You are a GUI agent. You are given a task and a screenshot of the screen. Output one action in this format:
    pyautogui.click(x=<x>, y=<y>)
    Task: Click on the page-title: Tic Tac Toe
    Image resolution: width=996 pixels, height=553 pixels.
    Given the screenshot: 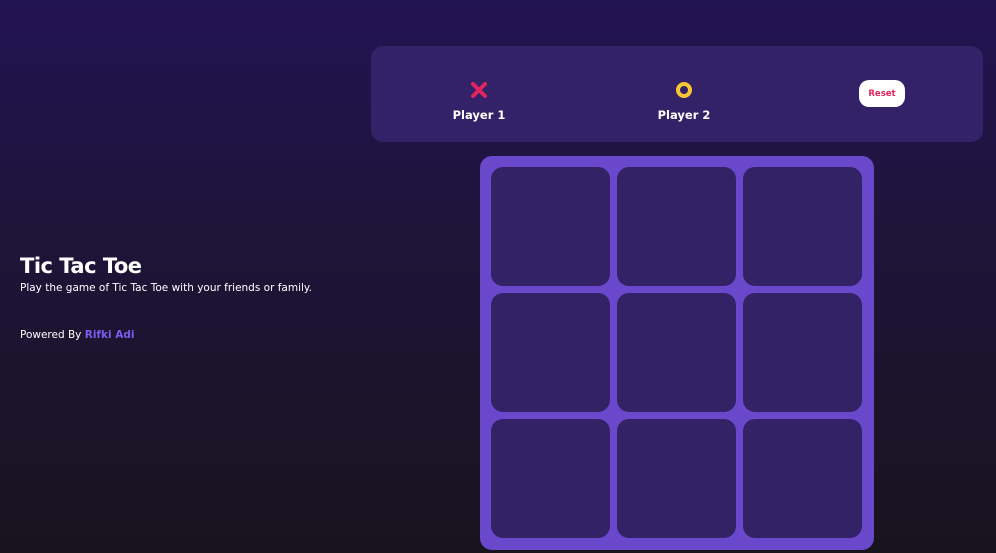 What is the action you would take?
    pyautogui.click(x=81, y=266)
    